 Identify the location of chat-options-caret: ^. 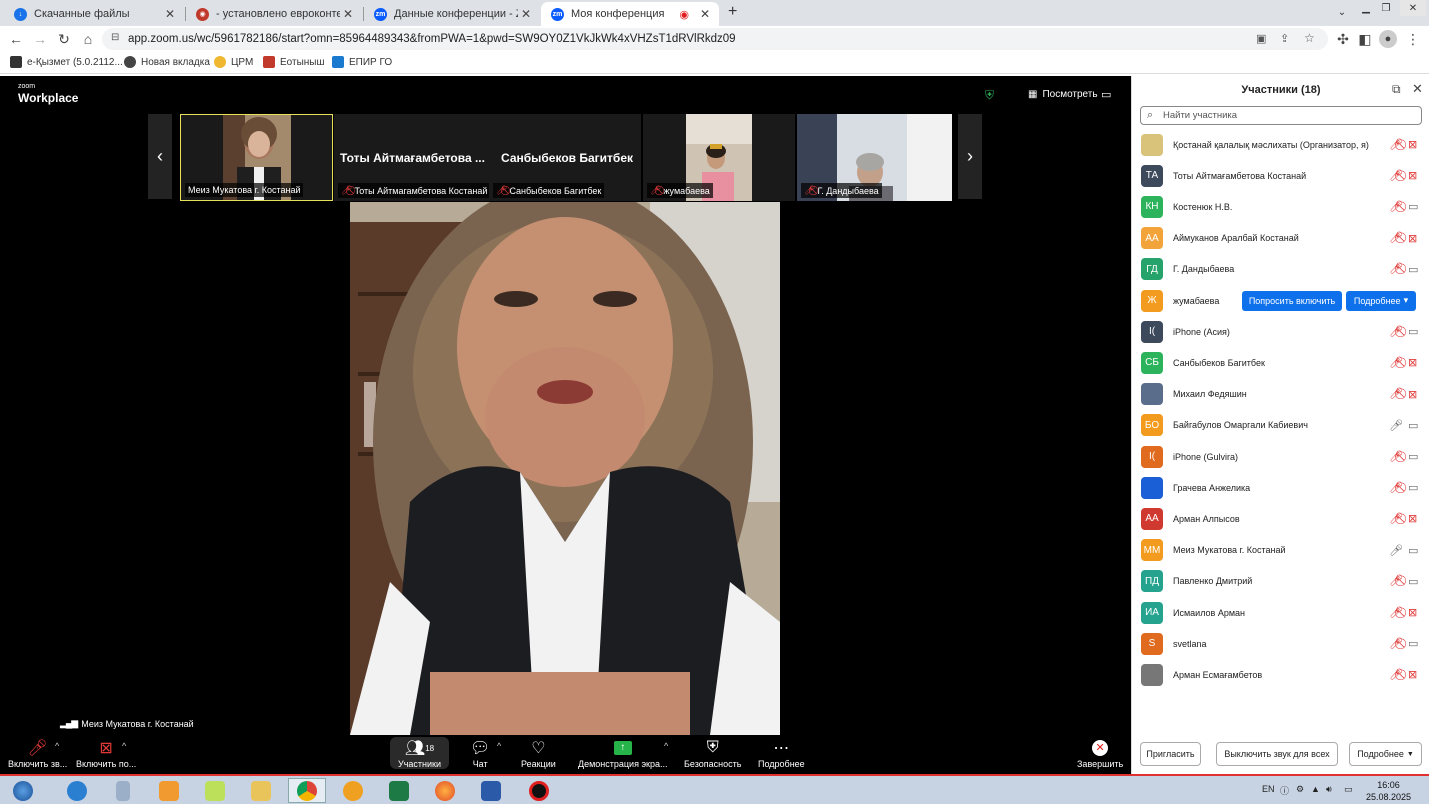
(499, 746).